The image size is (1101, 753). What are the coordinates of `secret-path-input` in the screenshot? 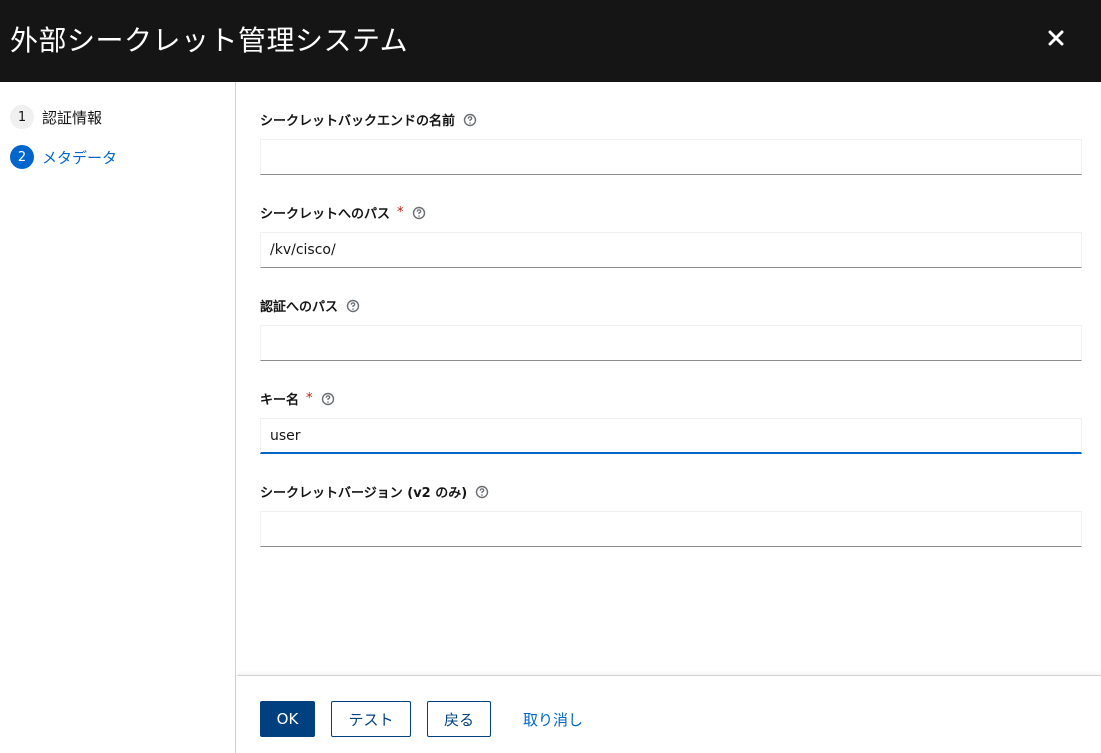 It's located at (671, 250).